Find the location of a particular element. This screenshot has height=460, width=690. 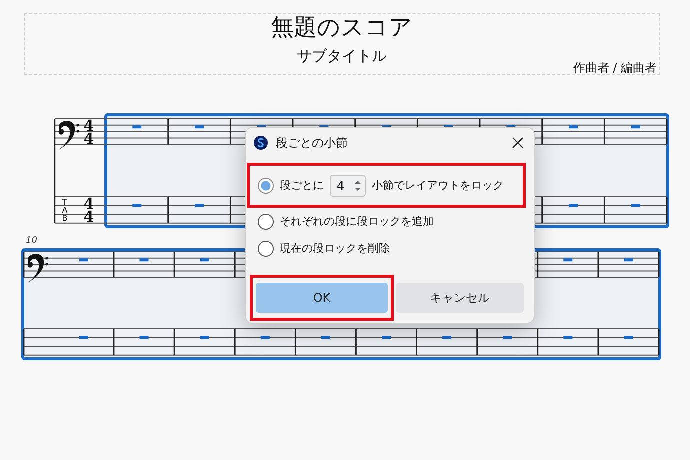

dialog-title: 段ごとの小節 is located at coordinates (312, 143).